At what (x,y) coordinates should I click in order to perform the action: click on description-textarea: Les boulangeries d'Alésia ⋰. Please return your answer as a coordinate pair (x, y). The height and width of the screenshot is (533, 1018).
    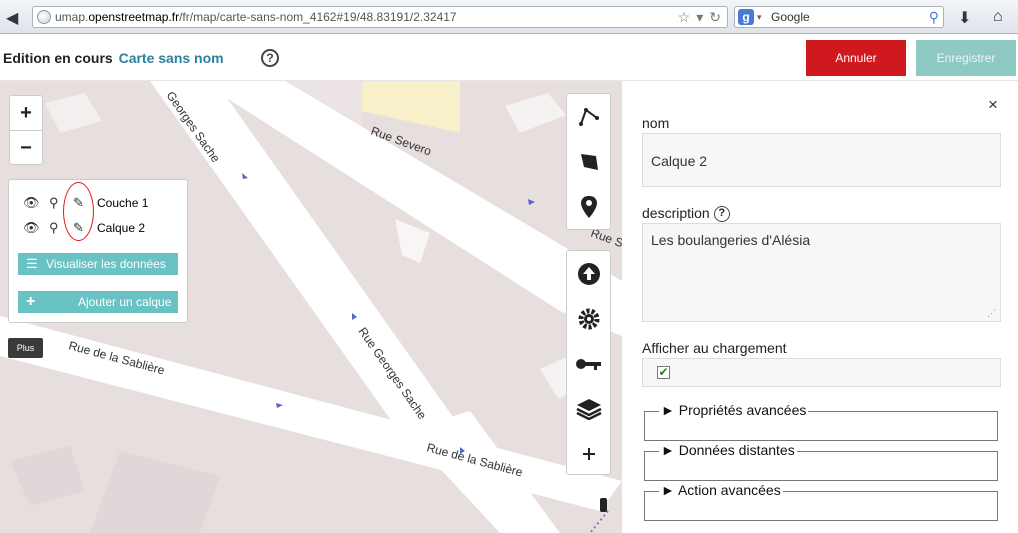
    Looking at the image, I should click on (821, 272).